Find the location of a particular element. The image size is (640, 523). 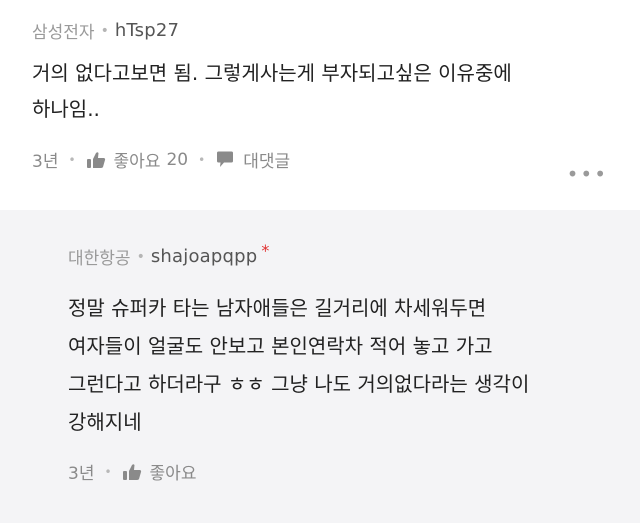

speech-bubble-icon is located at coordinates (225, 160).